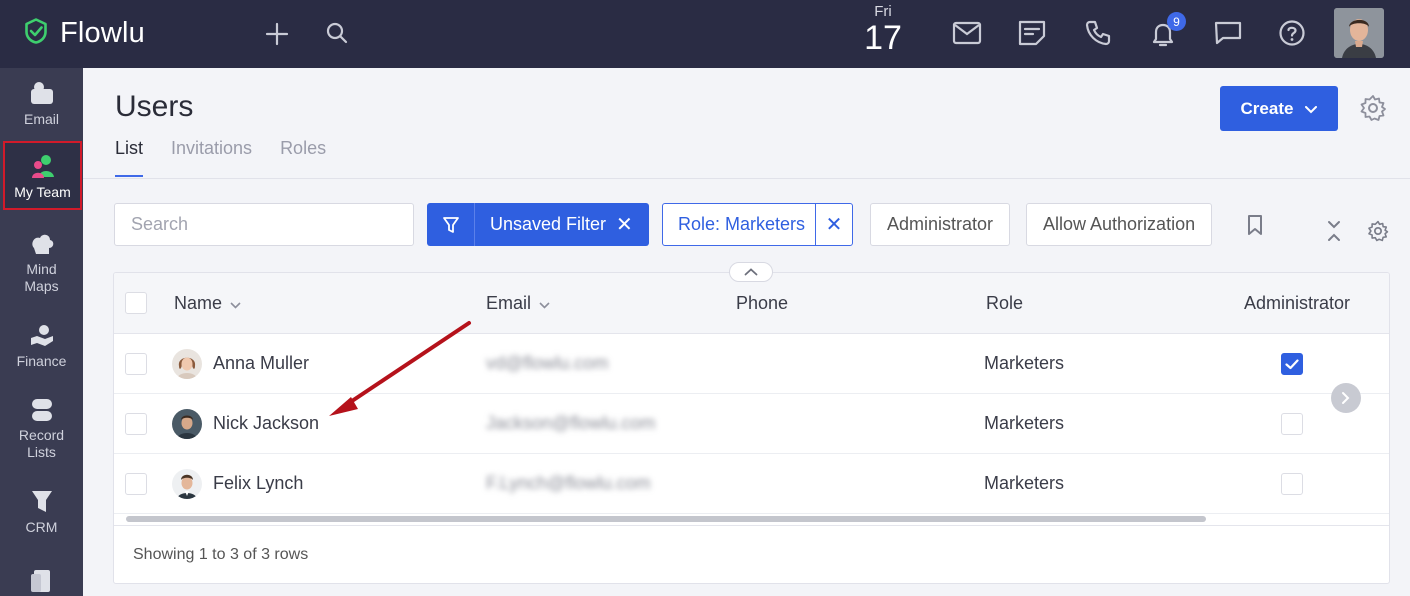 This screenshot has width=1410, height=596. I want to click on sidebar-item-more, so click(41, 581).